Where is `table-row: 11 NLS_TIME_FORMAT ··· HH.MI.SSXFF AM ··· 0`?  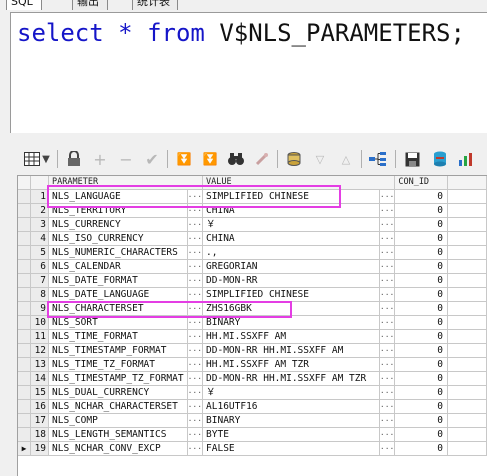 table-row: 11 NLS_TIME_FORMAT ··· HH.MI.SSXFF AM ··· 0 is located at coordinates (252, 336).